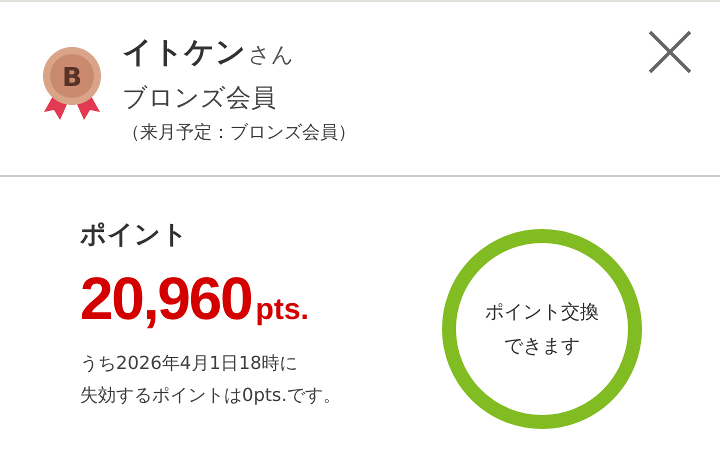  I want to click on next-month-rank: （来月予定：ブロンズ会員）, so click(239, 132).